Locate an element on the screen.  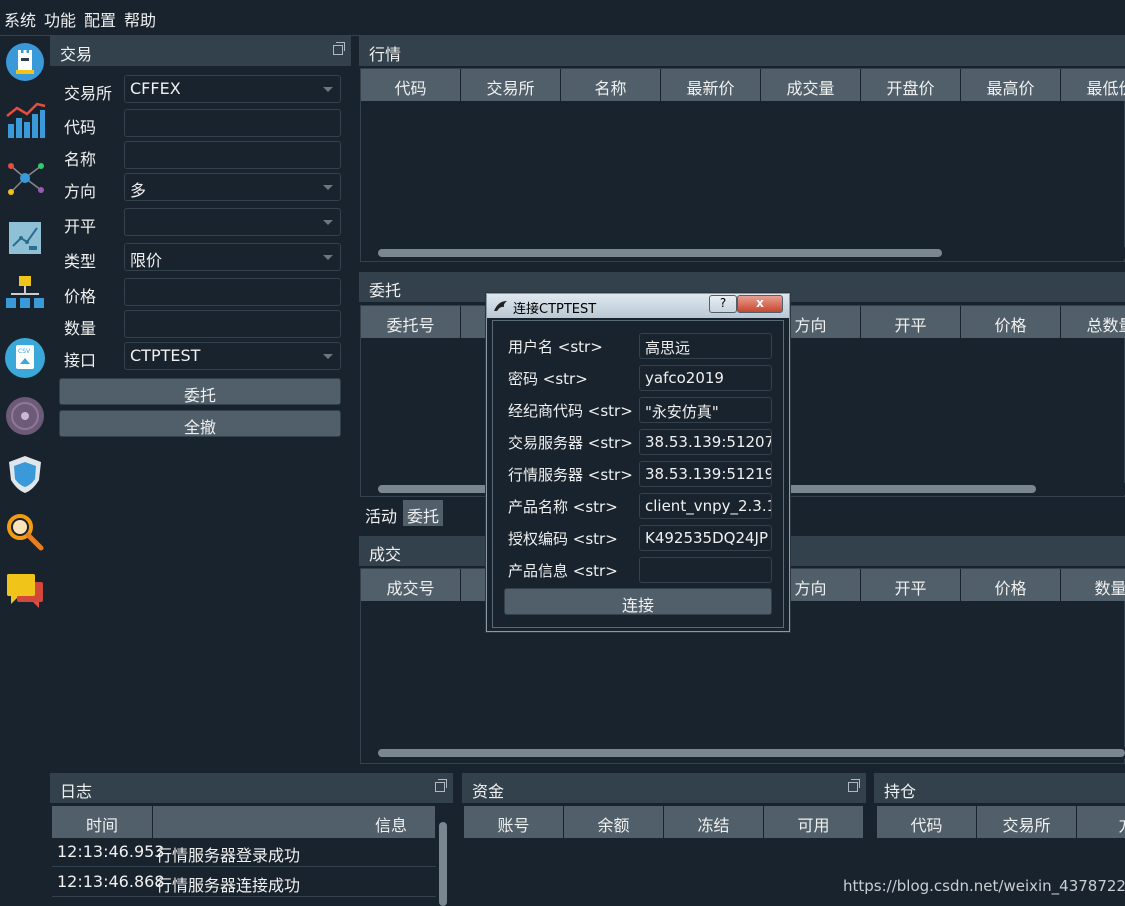
position-table-header: 代码交易所方 is located at coordinates (1001, 822).